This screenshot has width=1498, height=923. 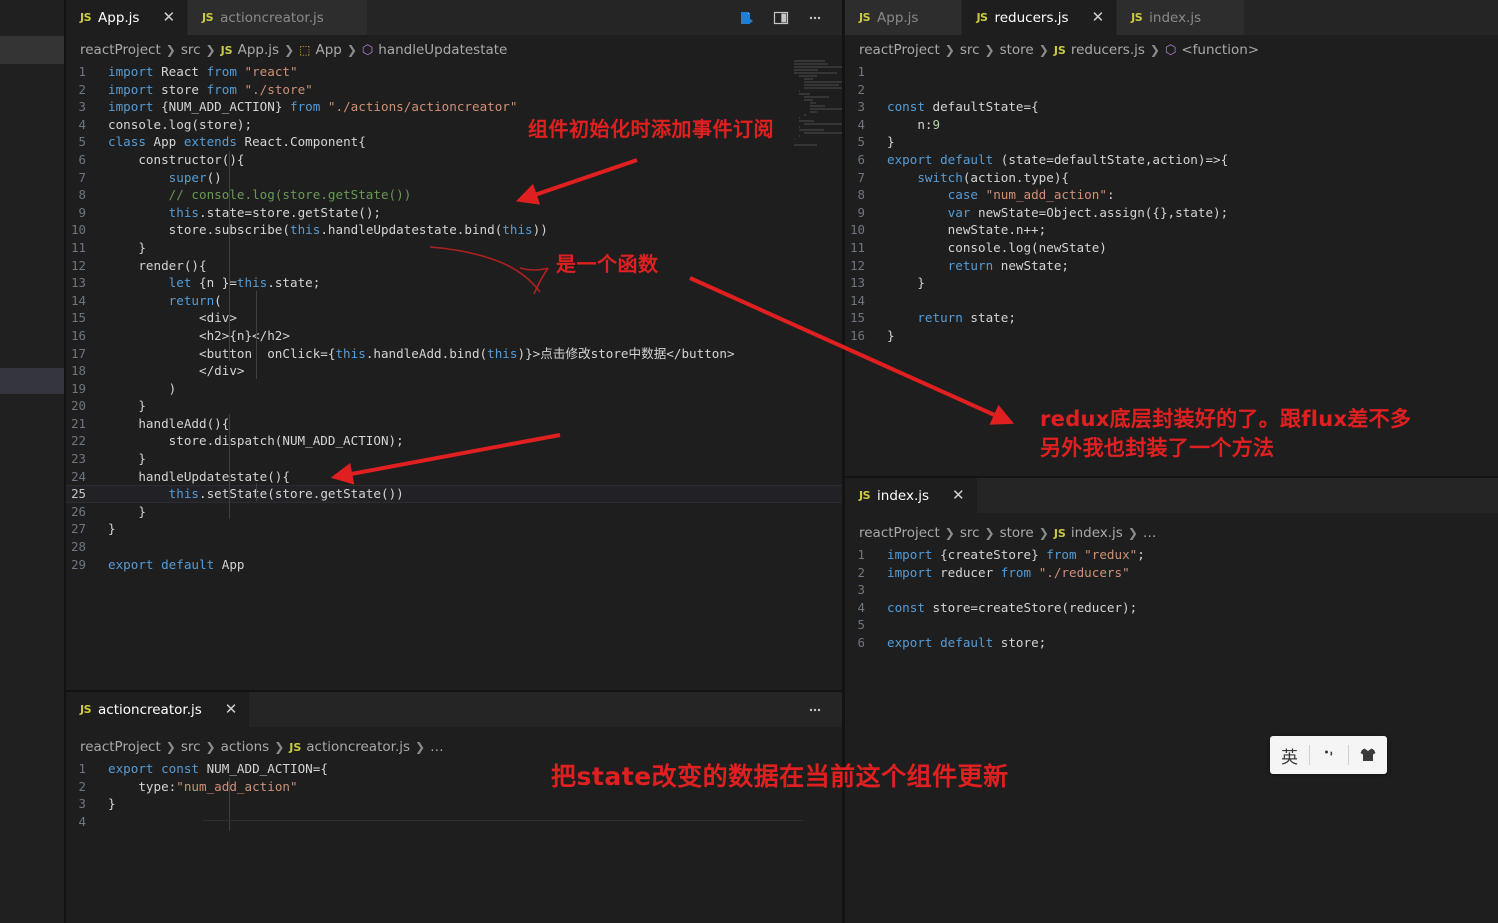 What do you see at coordinates (1171, 72) in the screenshot?
I see `code-line: 1` at bounding box center [1171, 72].